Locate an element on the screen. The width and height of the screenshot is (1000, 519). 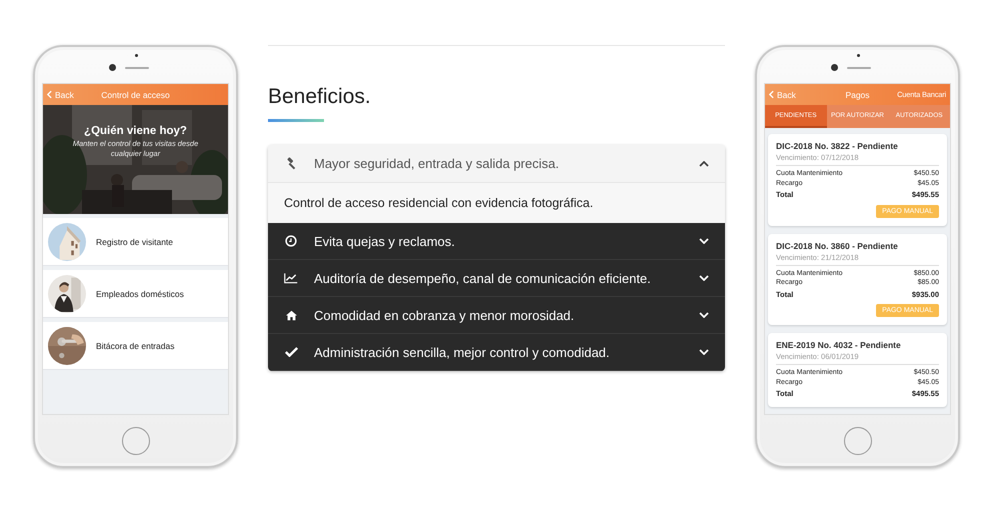
accordion-body: Control de acceso residencial con evidencia fotográfica. is located at coordinates (496, 203).